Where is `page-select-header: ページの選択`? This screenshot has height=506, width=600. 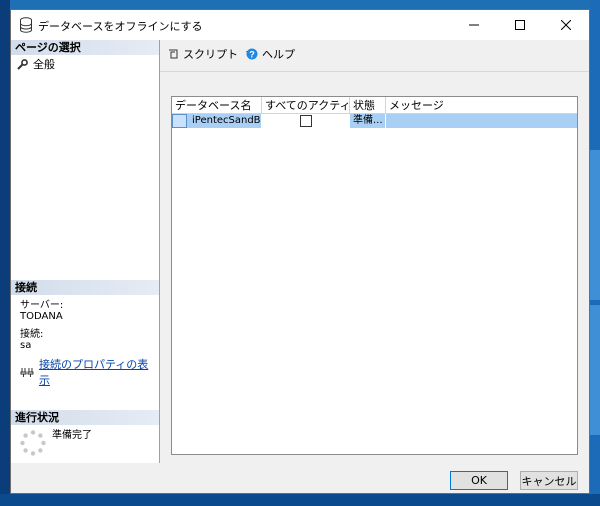
page-select-header: ページの選択 is located at coordinates (85, 47).